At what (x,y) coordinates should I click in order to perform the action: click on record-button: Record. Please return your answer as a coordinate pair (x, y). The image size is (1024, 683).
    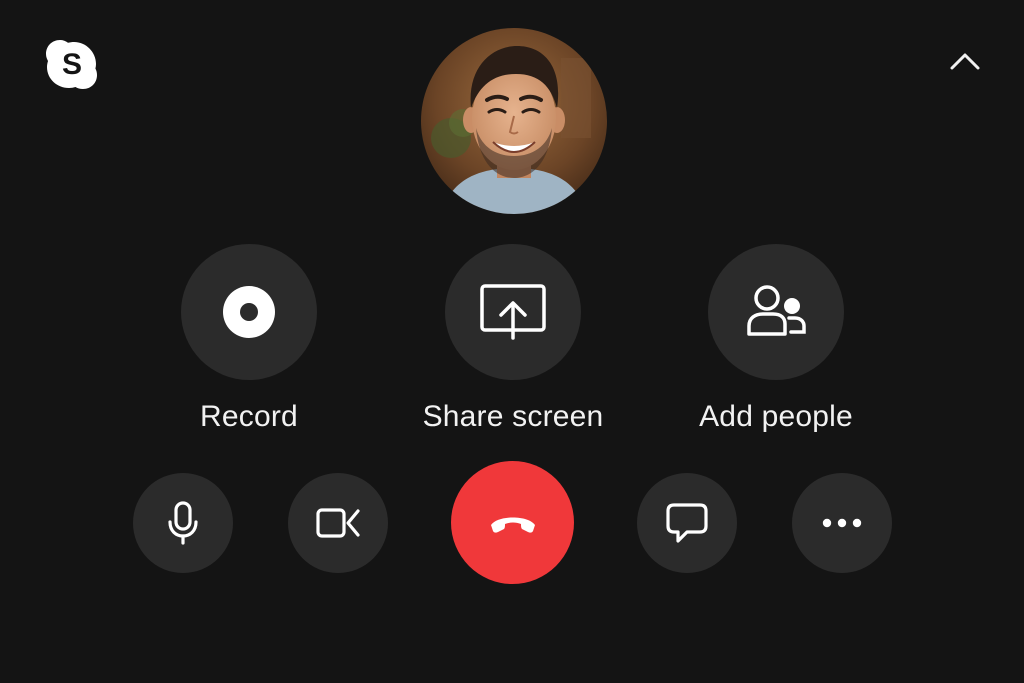
    Looking at the image, I should click on (249, 344).